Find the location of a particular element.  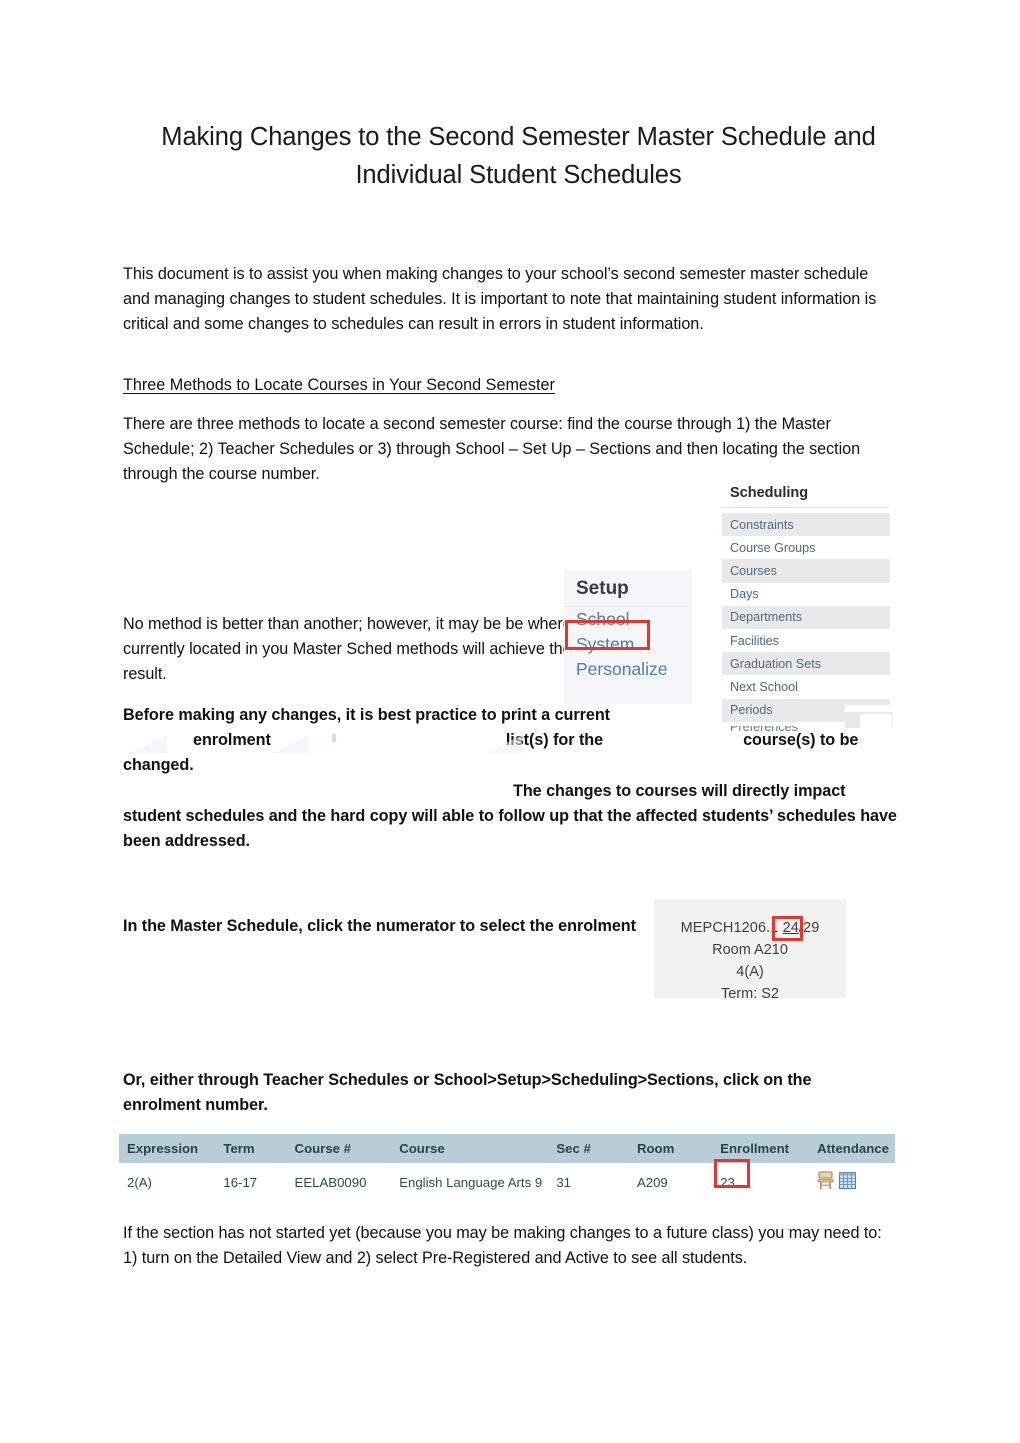

sidebar-item-course-groups: Course Groups is located at coordinates (806, 547).